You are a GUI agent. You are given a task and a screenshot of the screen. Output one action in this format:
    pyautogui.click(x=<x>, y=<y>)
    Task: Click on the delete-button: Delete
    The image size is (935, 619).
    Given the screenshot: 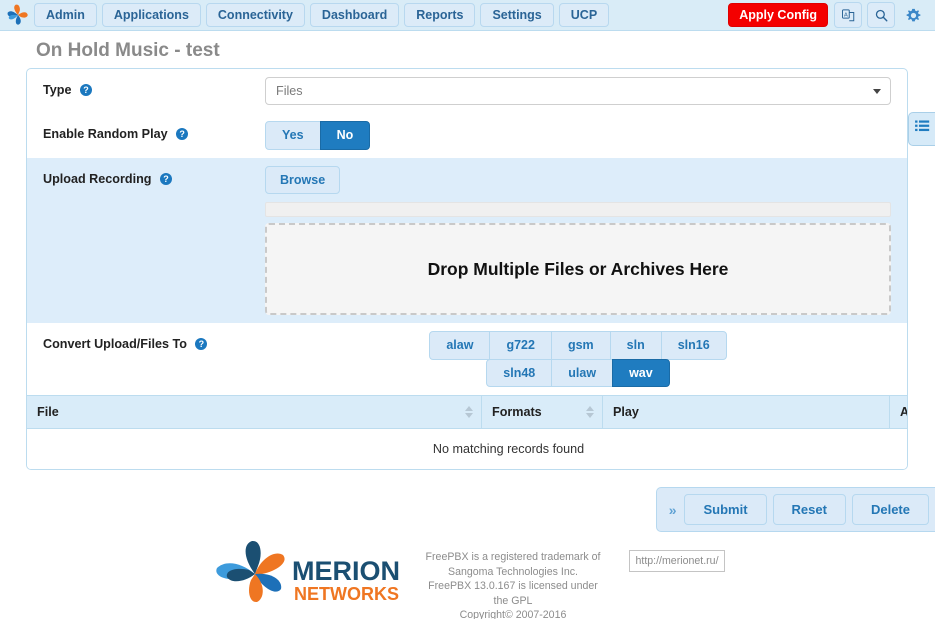 What is the action you would take?
    pyautogui.click(x=890, y=509)
    